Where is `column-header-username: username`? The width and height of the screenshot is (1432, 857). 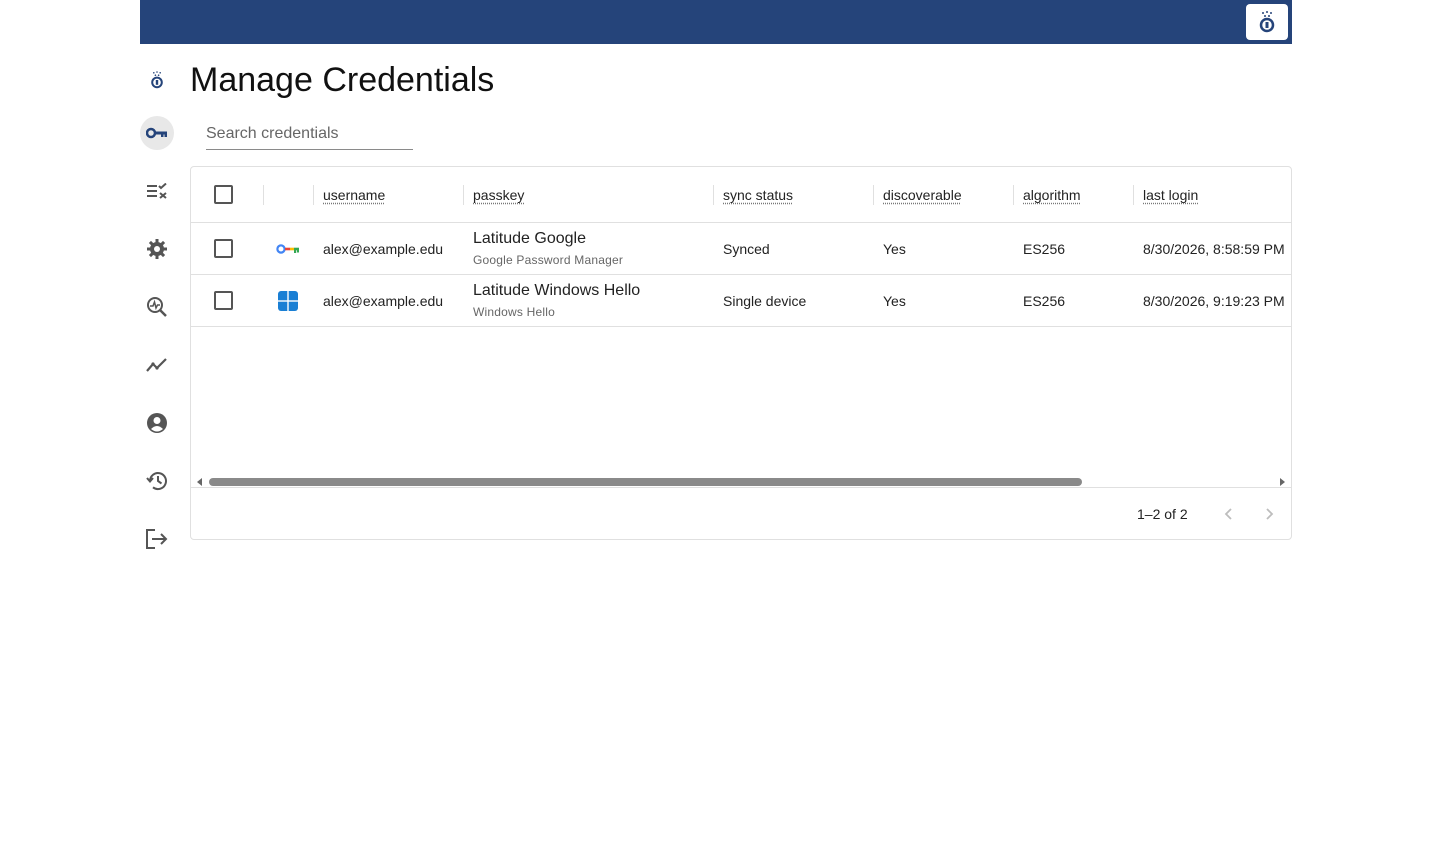 column-header-username: username is located at coordinates (354, 194).